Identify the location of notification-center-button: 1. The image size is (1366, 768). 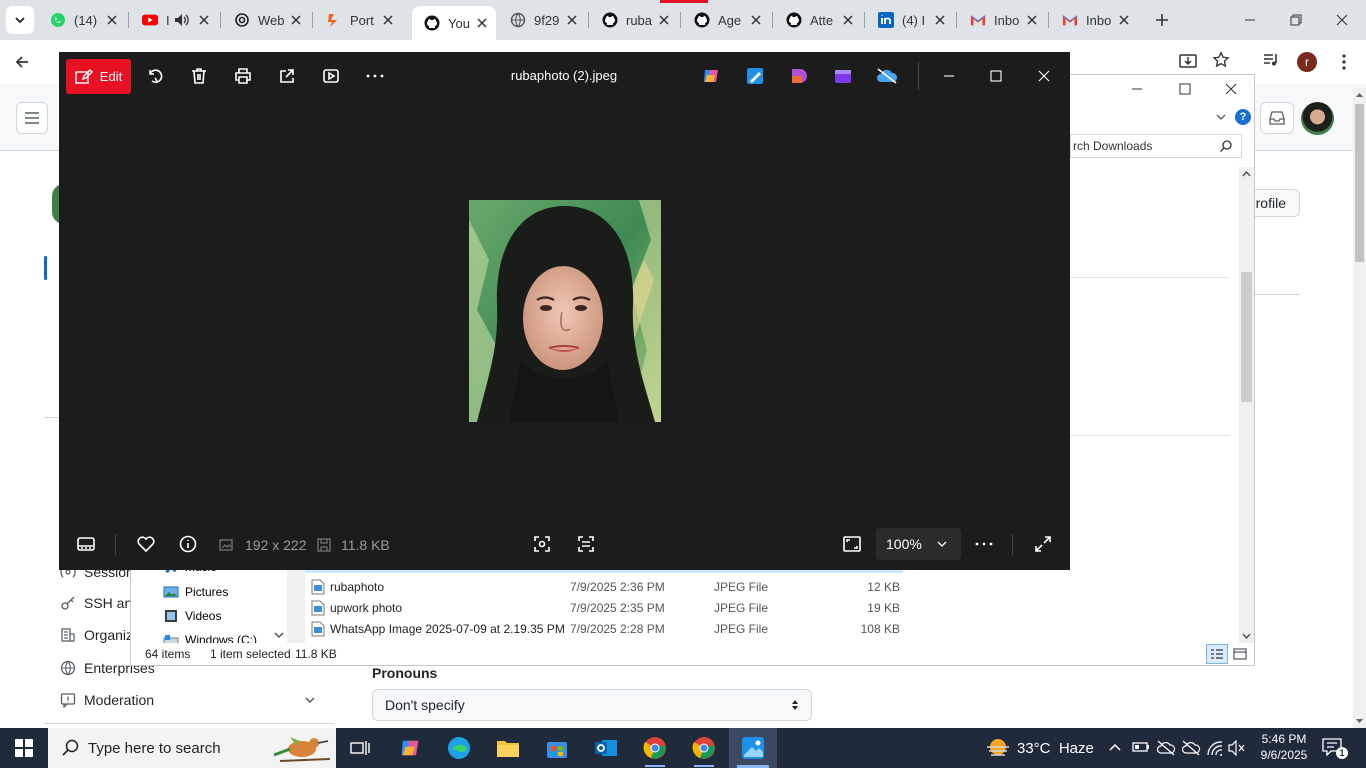
(1335, 748).